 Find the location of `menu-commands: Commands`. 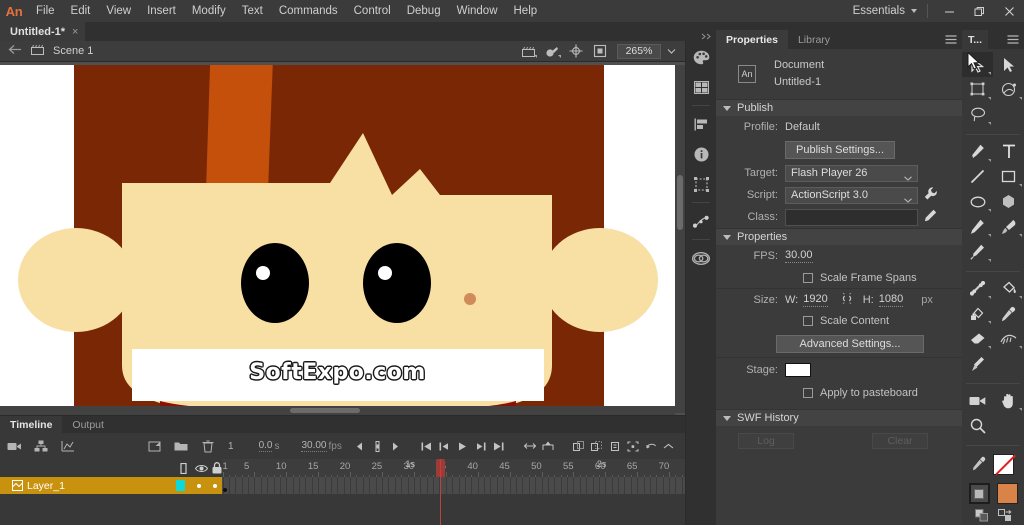

menu-commands: Commands is located at coordinates (308, 11).